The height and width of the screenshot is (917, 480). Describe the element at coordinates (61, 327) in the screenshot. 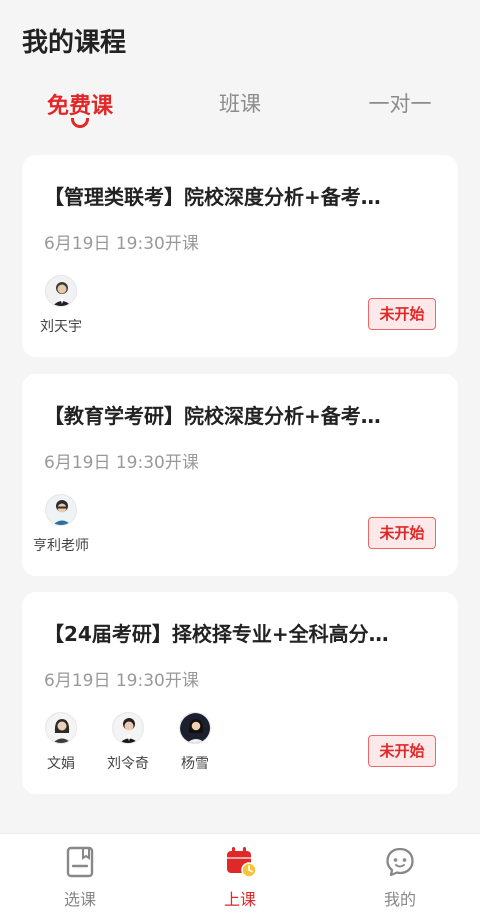

I see `teacher-name: 刘天宇` at that location.